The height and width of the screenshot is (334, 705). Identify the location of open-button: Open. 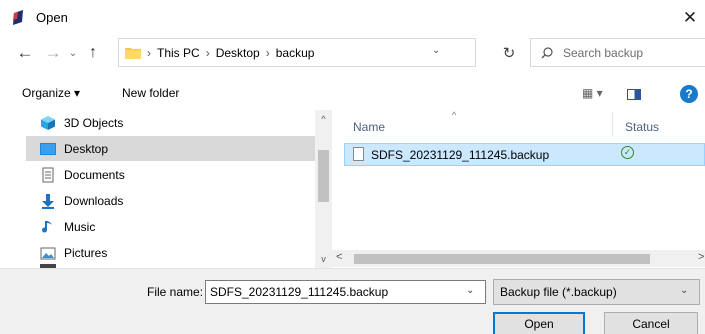
(539, 323).